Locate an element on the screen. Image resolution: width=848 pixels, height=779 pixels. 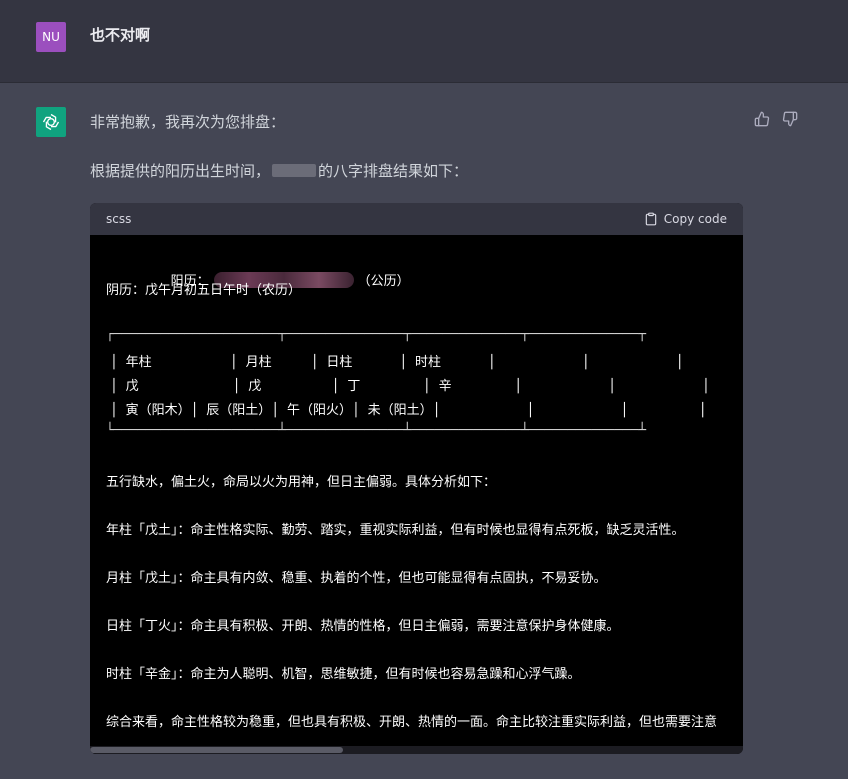
code-line-month: 月柱「戊土」：命主具有内敛、稳重、执着的个性，但也可能显得有点固执，不易妥协。 is located at coordinates (356, 578).